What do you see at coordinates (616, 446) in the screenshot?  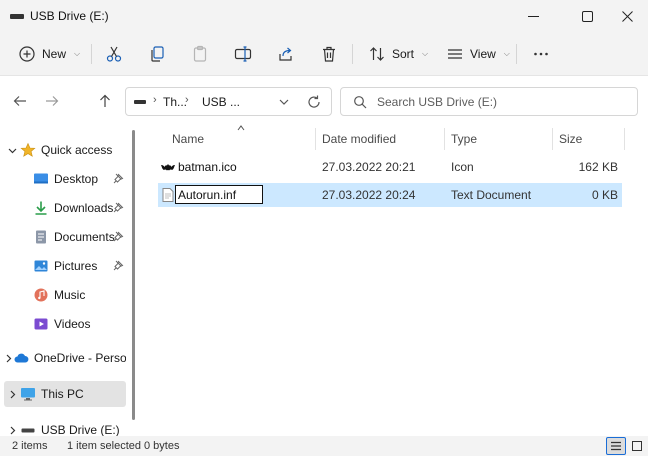 I see `details-view-button` at bounding box center [616, 446].